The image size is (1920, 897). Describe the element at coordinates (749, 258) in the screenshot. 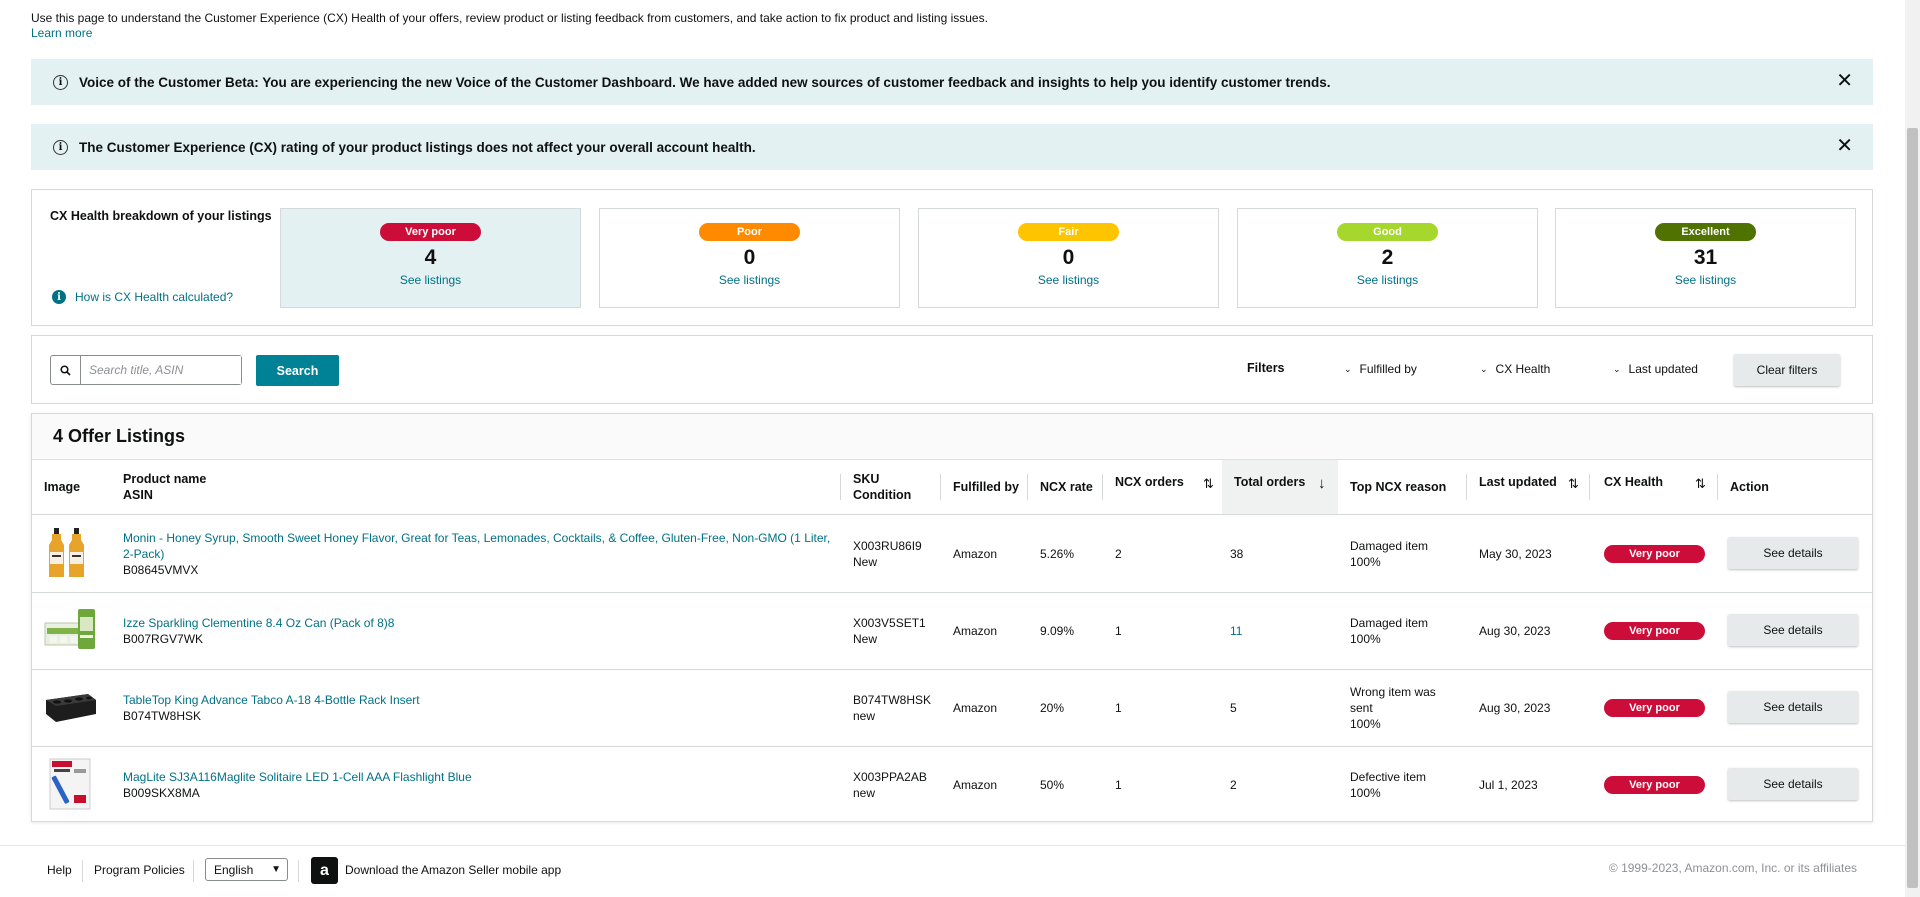

I see `card-poor: Poor 0 See listings` at that location.